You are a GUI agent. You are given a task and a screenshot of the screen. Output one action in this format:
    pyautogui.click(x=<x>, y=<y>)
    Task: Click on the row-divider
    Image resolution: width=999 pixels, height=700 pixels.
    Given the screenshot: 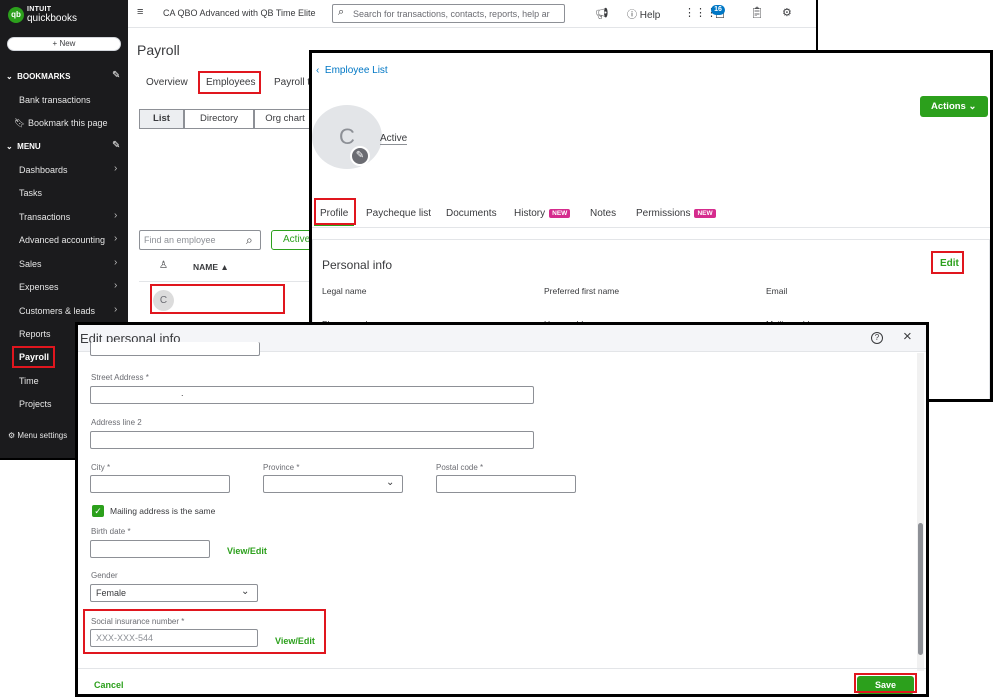 What is the action you would take?
    pyautogui.click(x=229, y=281)
    